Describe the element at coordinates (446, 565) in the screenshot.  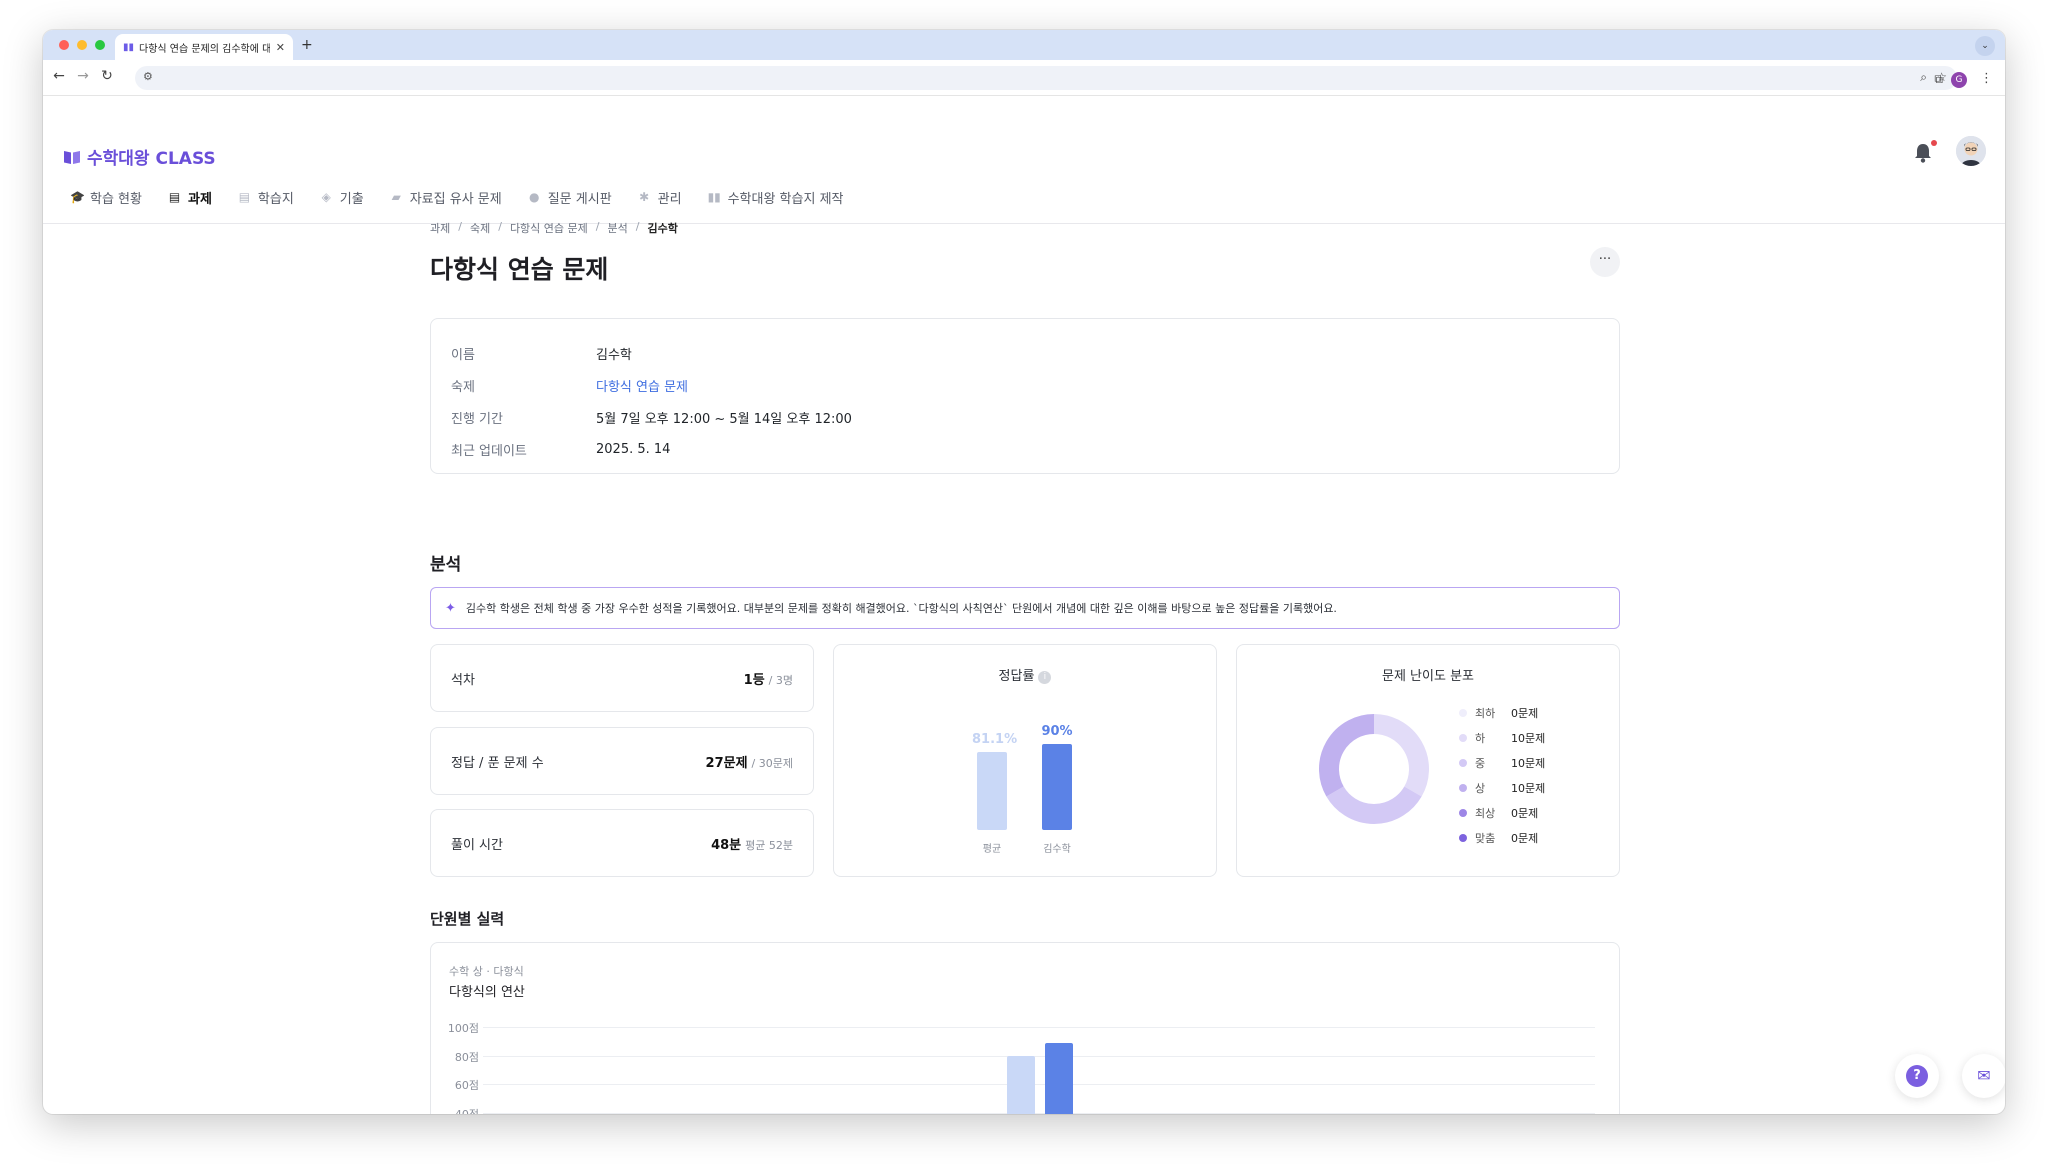
I see `analysis-title: 분석` at that location.